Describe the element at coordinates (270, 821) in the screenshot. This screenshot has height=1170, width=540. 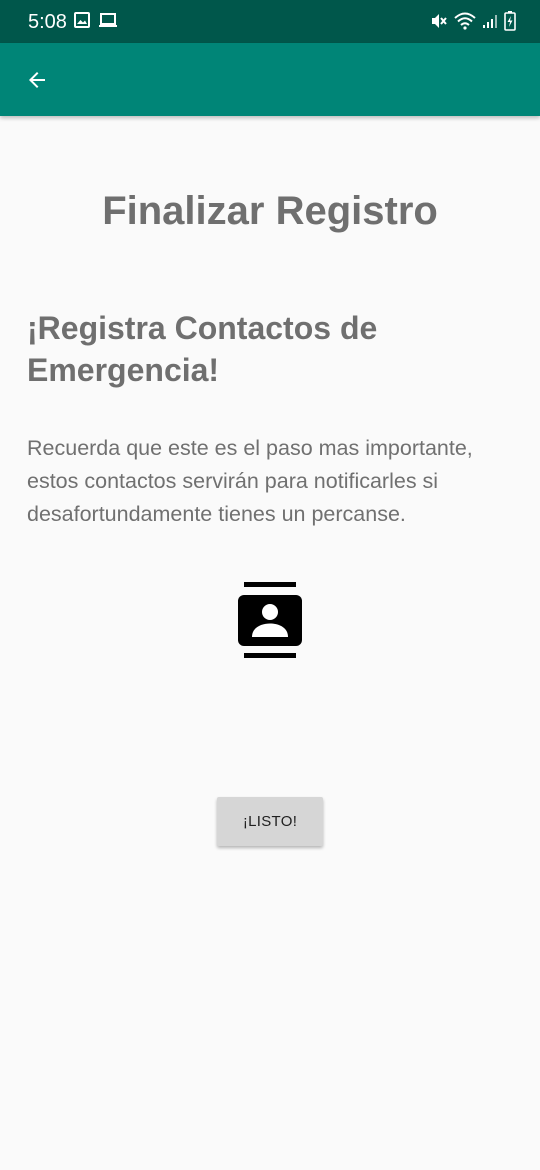
I see `done-button: ¡LISTO!` at that location.